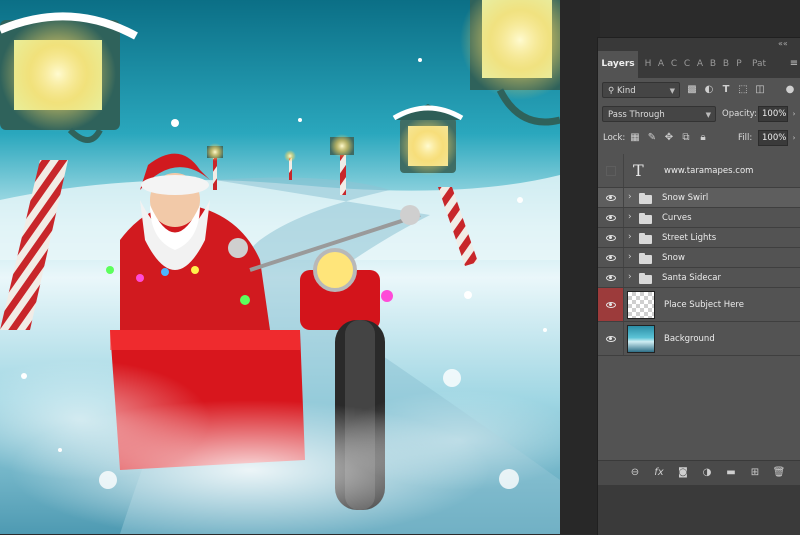 This screenshot has height=535, width=800. Describe the element at coordinates (731, 473) in the screenshot. I see `new-group-icon: ▬` at that location.